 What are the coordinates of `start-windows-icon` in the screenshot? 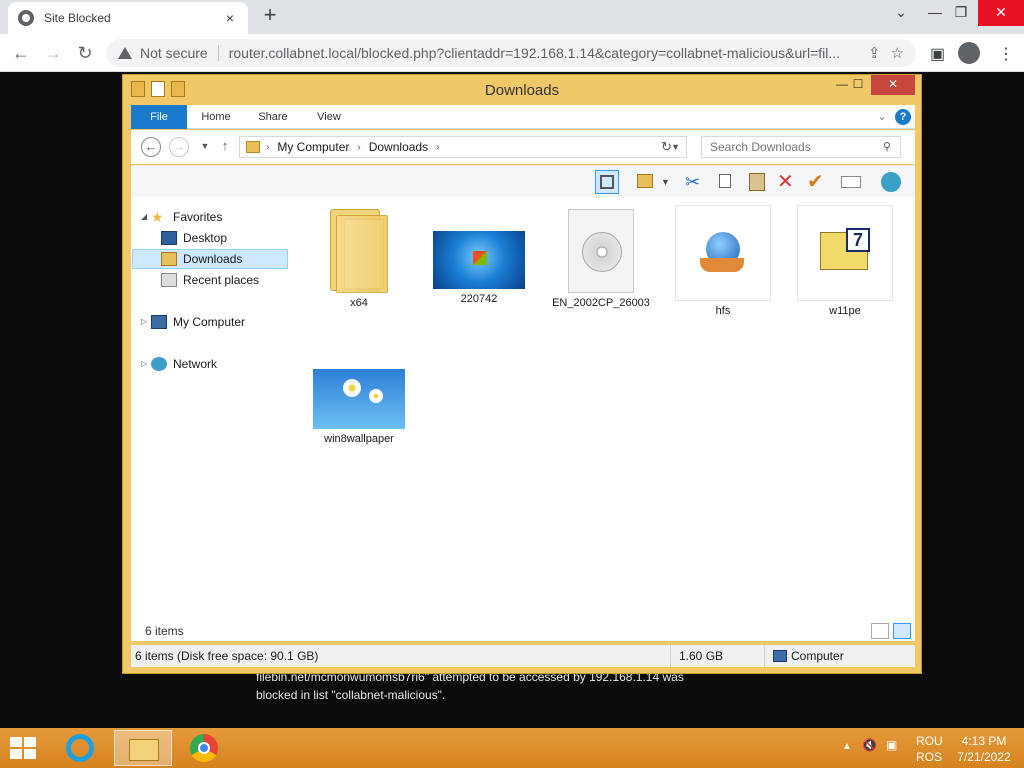 It's located at (24, 749).